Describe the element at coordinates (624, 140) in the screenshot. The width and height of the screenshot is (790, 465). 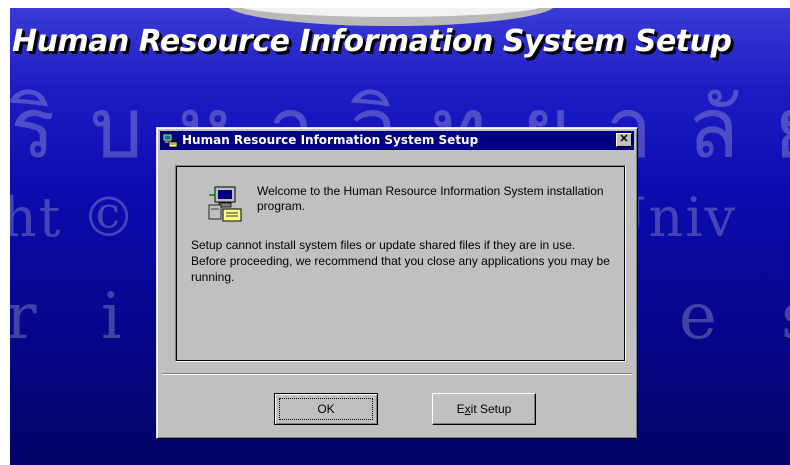
I see `close-icon: ✕` at that location.